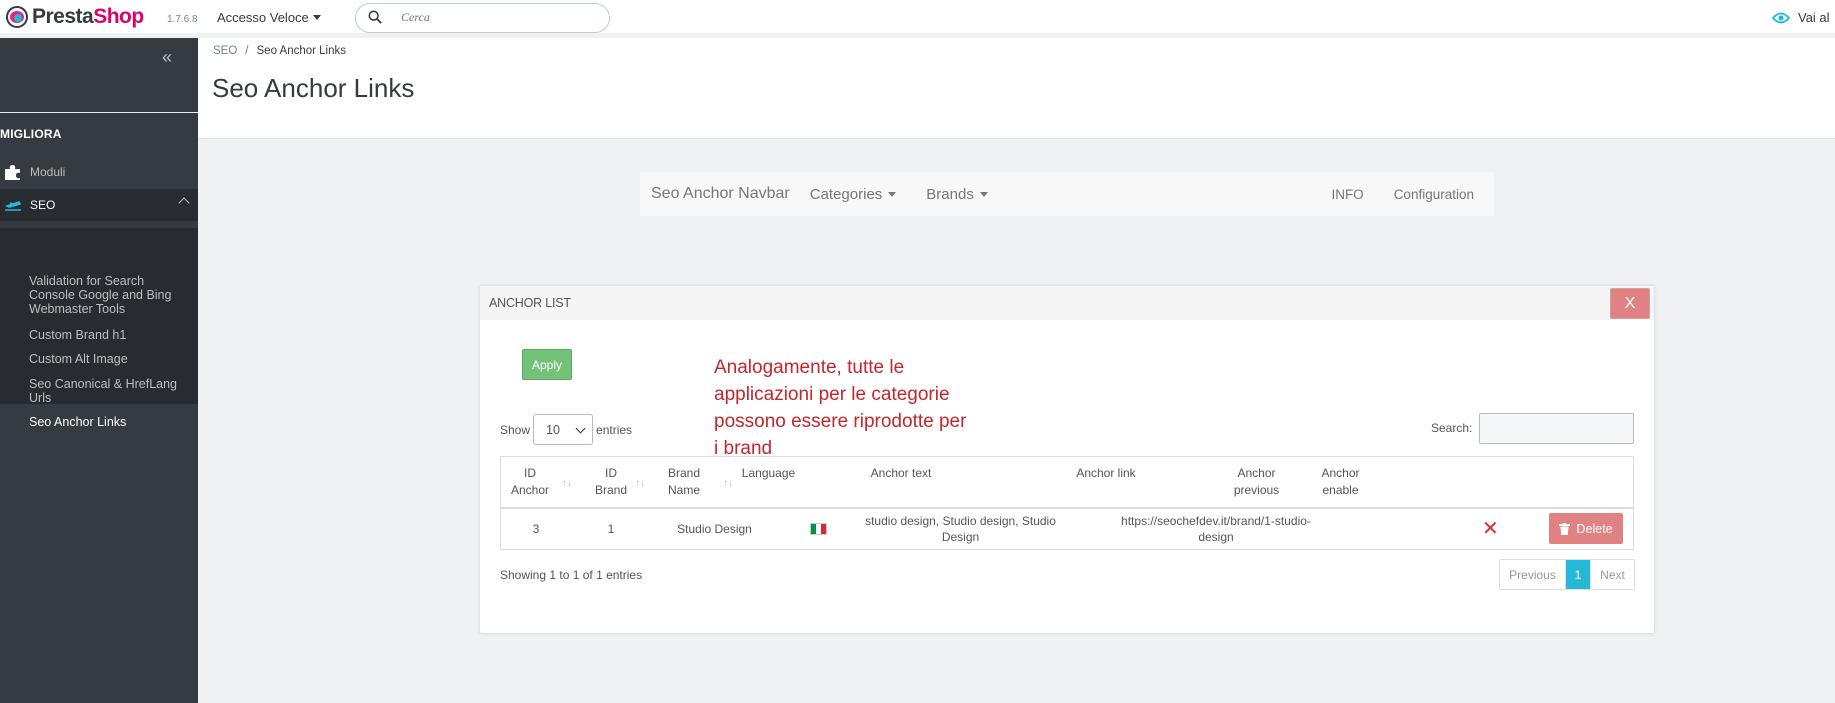 This screenshot has width=1835, height=703. Describe the element at coordinates (917, 16) in the screenshot. I see `top-header: PrestaShop 1.7.6.8 Accesso Veloce Vai al` at that location.